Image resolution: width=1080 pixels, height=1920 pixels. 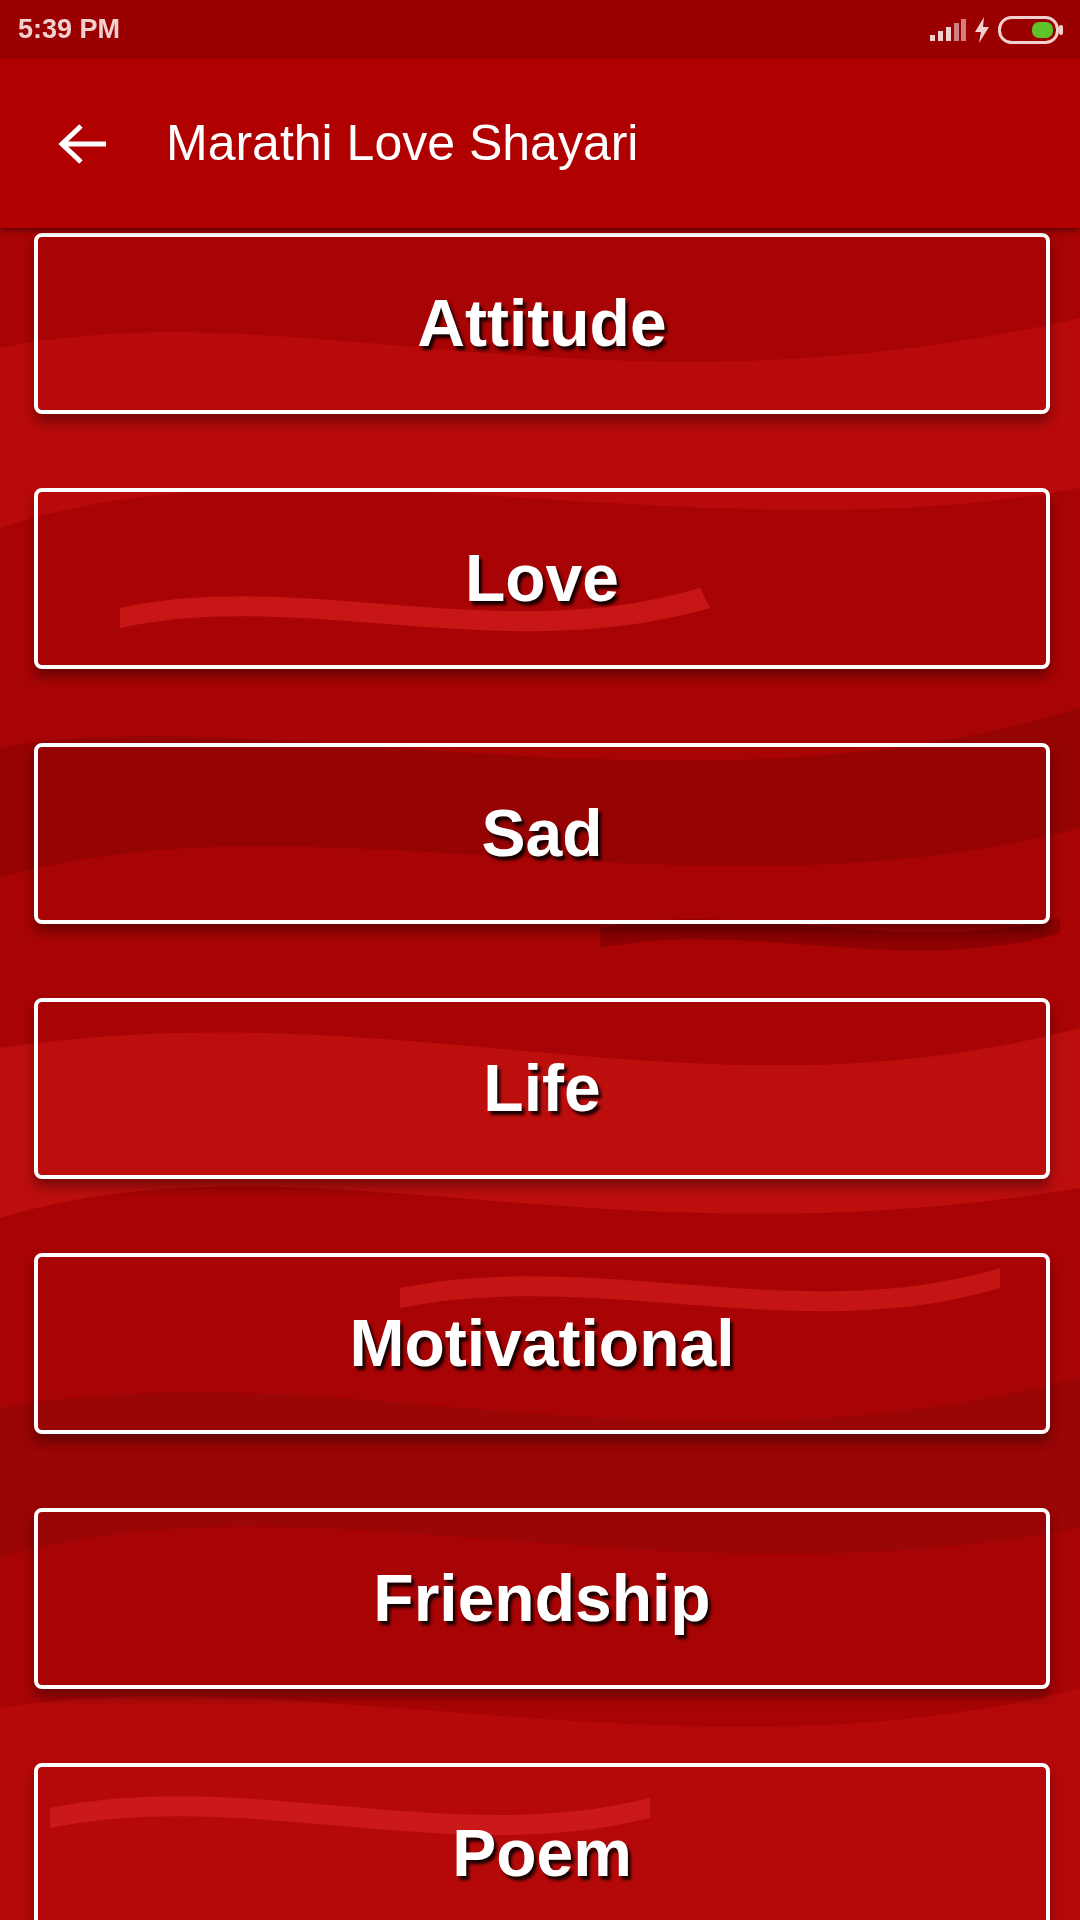 What do you see at coordinates (948, 29) in the screenshot?
I see `signal-icon` at bounding box center [948, 29].